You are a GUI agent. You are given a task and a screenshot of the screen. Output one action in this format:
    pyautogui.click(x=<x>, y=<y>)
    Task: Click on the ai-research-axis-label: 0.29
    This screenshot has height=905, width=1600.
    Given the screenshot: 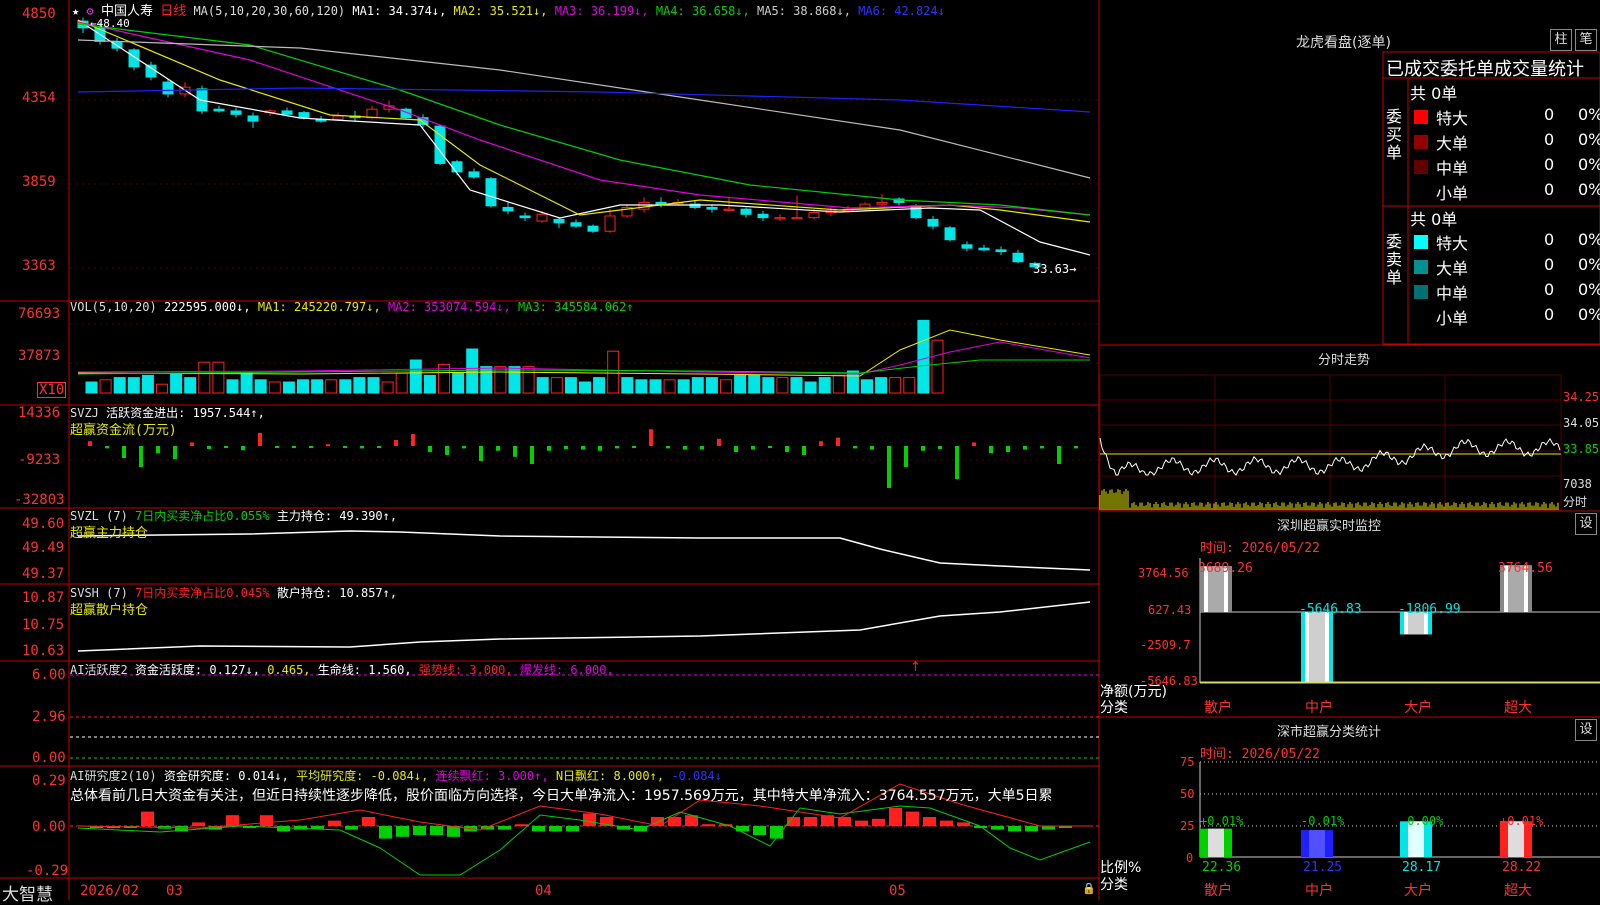 What is the action you would take?
    pyautogui.click(x=49, y=781)
    